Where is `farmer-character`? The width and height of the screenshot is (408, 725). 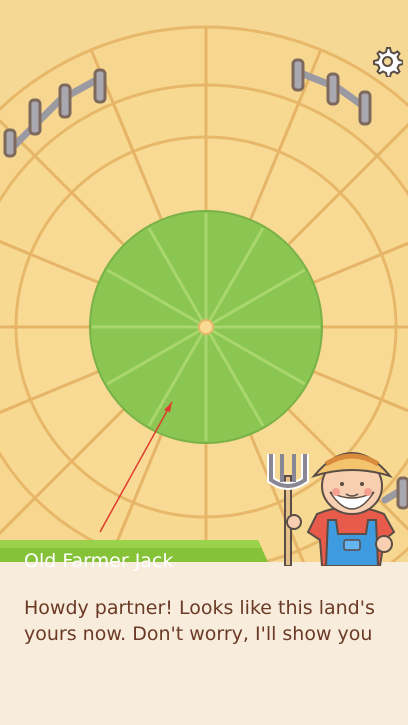
farmer-character is located at coordinates (331, 509).